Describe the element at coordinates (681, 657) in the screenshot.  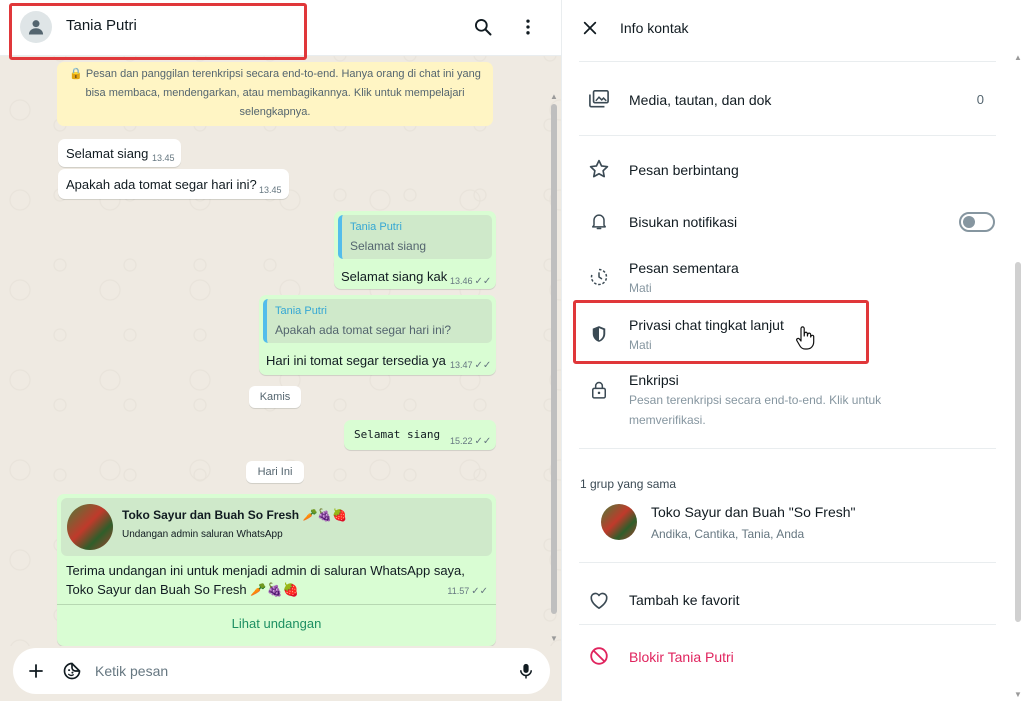
I see `block-label: Blokir Tania Putri` at that location.